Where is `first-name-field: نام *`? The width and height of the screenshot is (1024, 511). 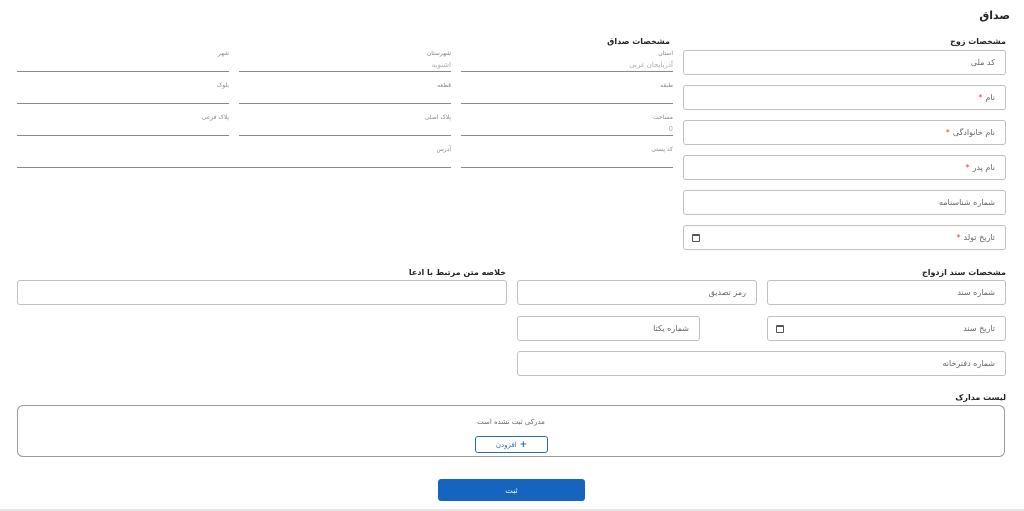 first-name-field: نام * is located at coordinates (844, 97).